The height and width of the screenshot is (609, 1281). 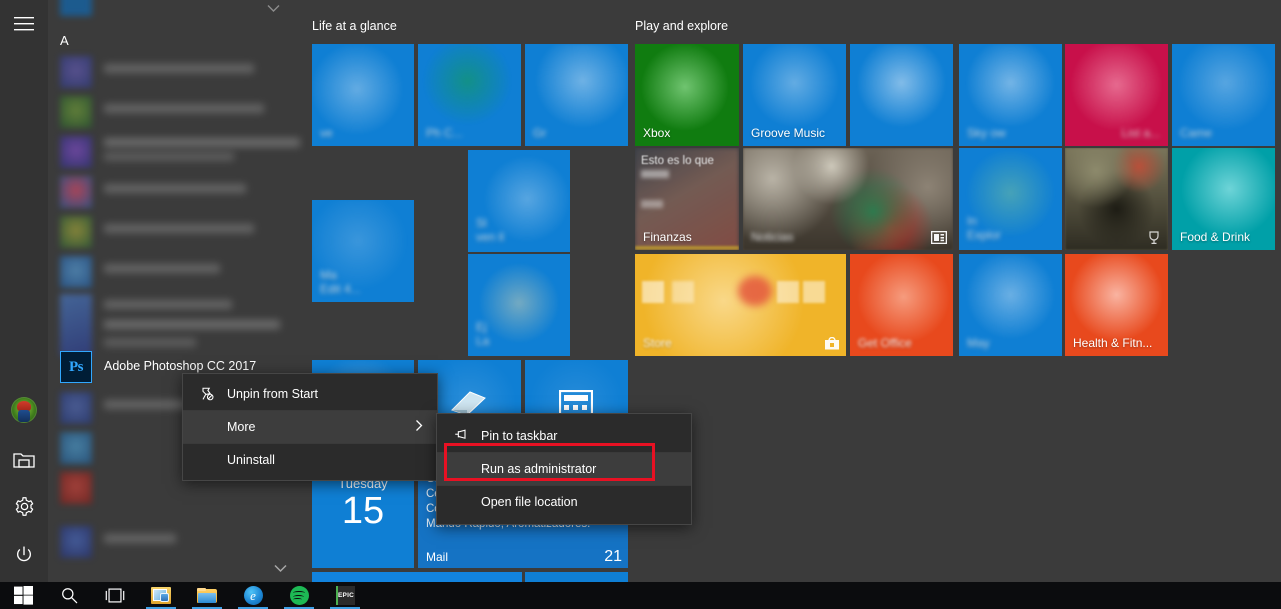 I want to click on file-explorer-rail-button, so click(x=24, y=460).